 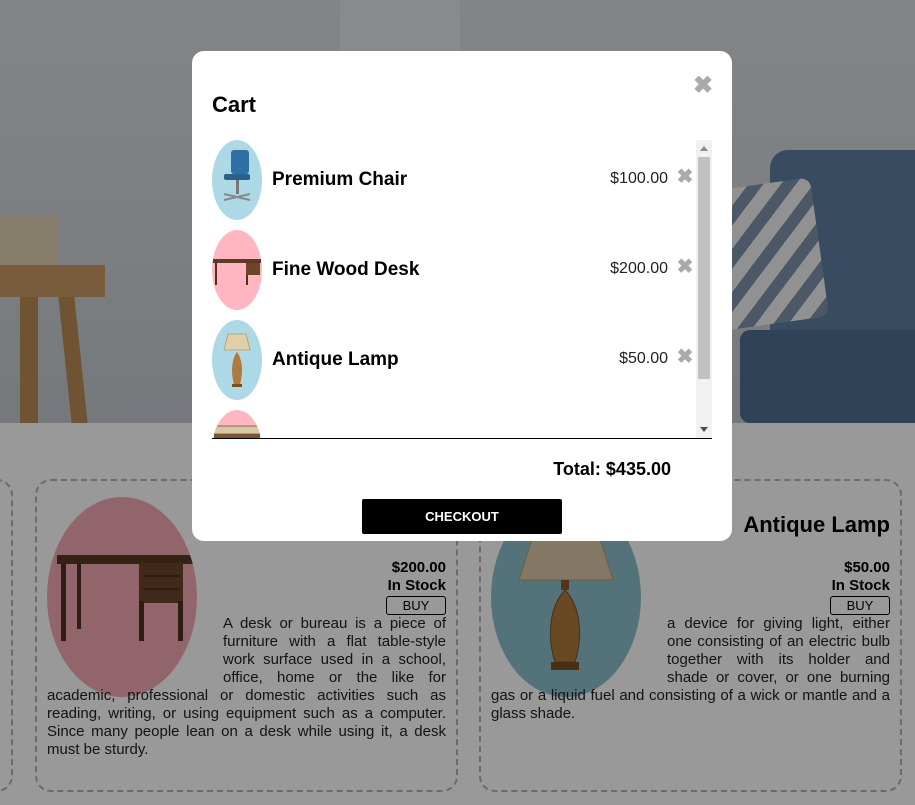 What do you see at coordinates (639, 268) in the screenshot?
I see `cart-item-price: $200.00` at bounding box center [639, 268].